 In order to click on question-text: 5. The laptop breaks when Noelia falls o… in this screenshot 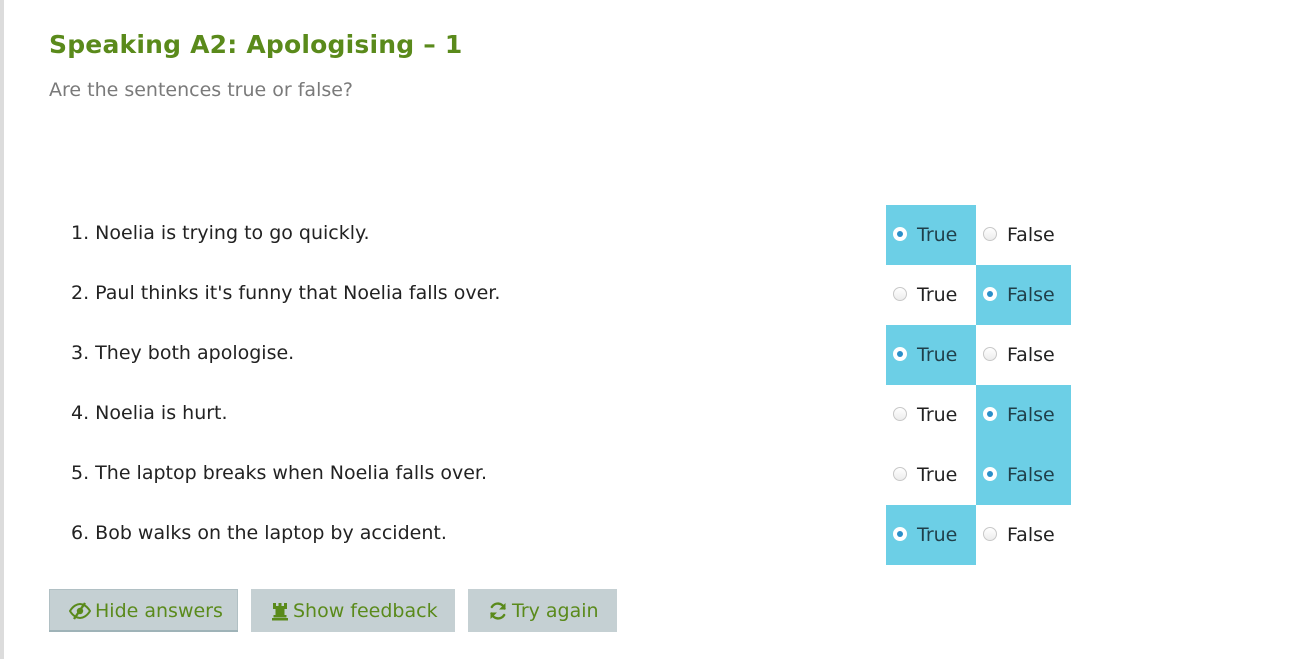, I will do `click(279, 473)`.